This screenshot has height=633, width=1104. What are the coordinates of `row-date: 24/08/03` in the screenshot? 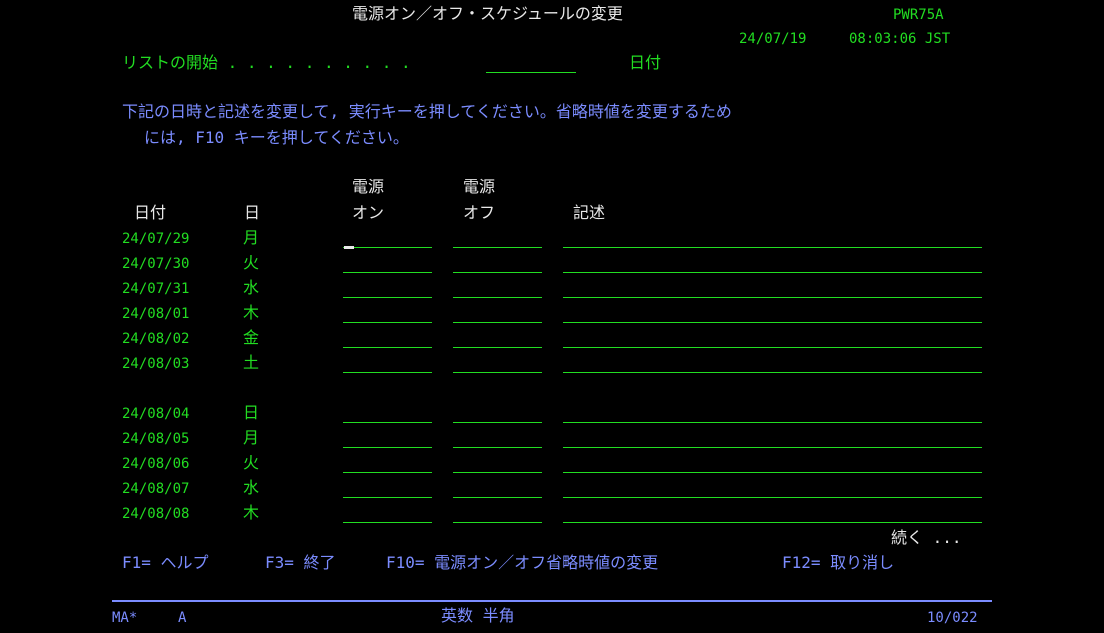 It's located at (156, 364).